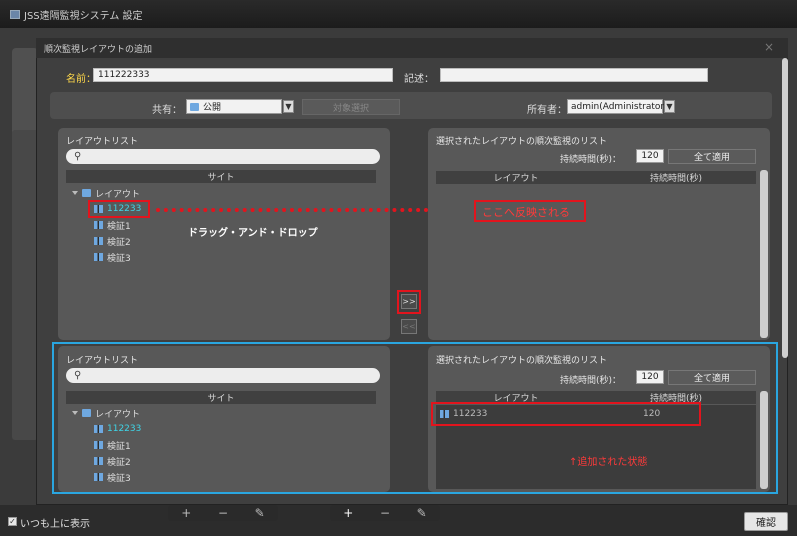 The width and height of the screenshot is (797, 536). Describe the element at coordinates (212, 108) in the screenshot. I see `share-value: 公開` at that location.